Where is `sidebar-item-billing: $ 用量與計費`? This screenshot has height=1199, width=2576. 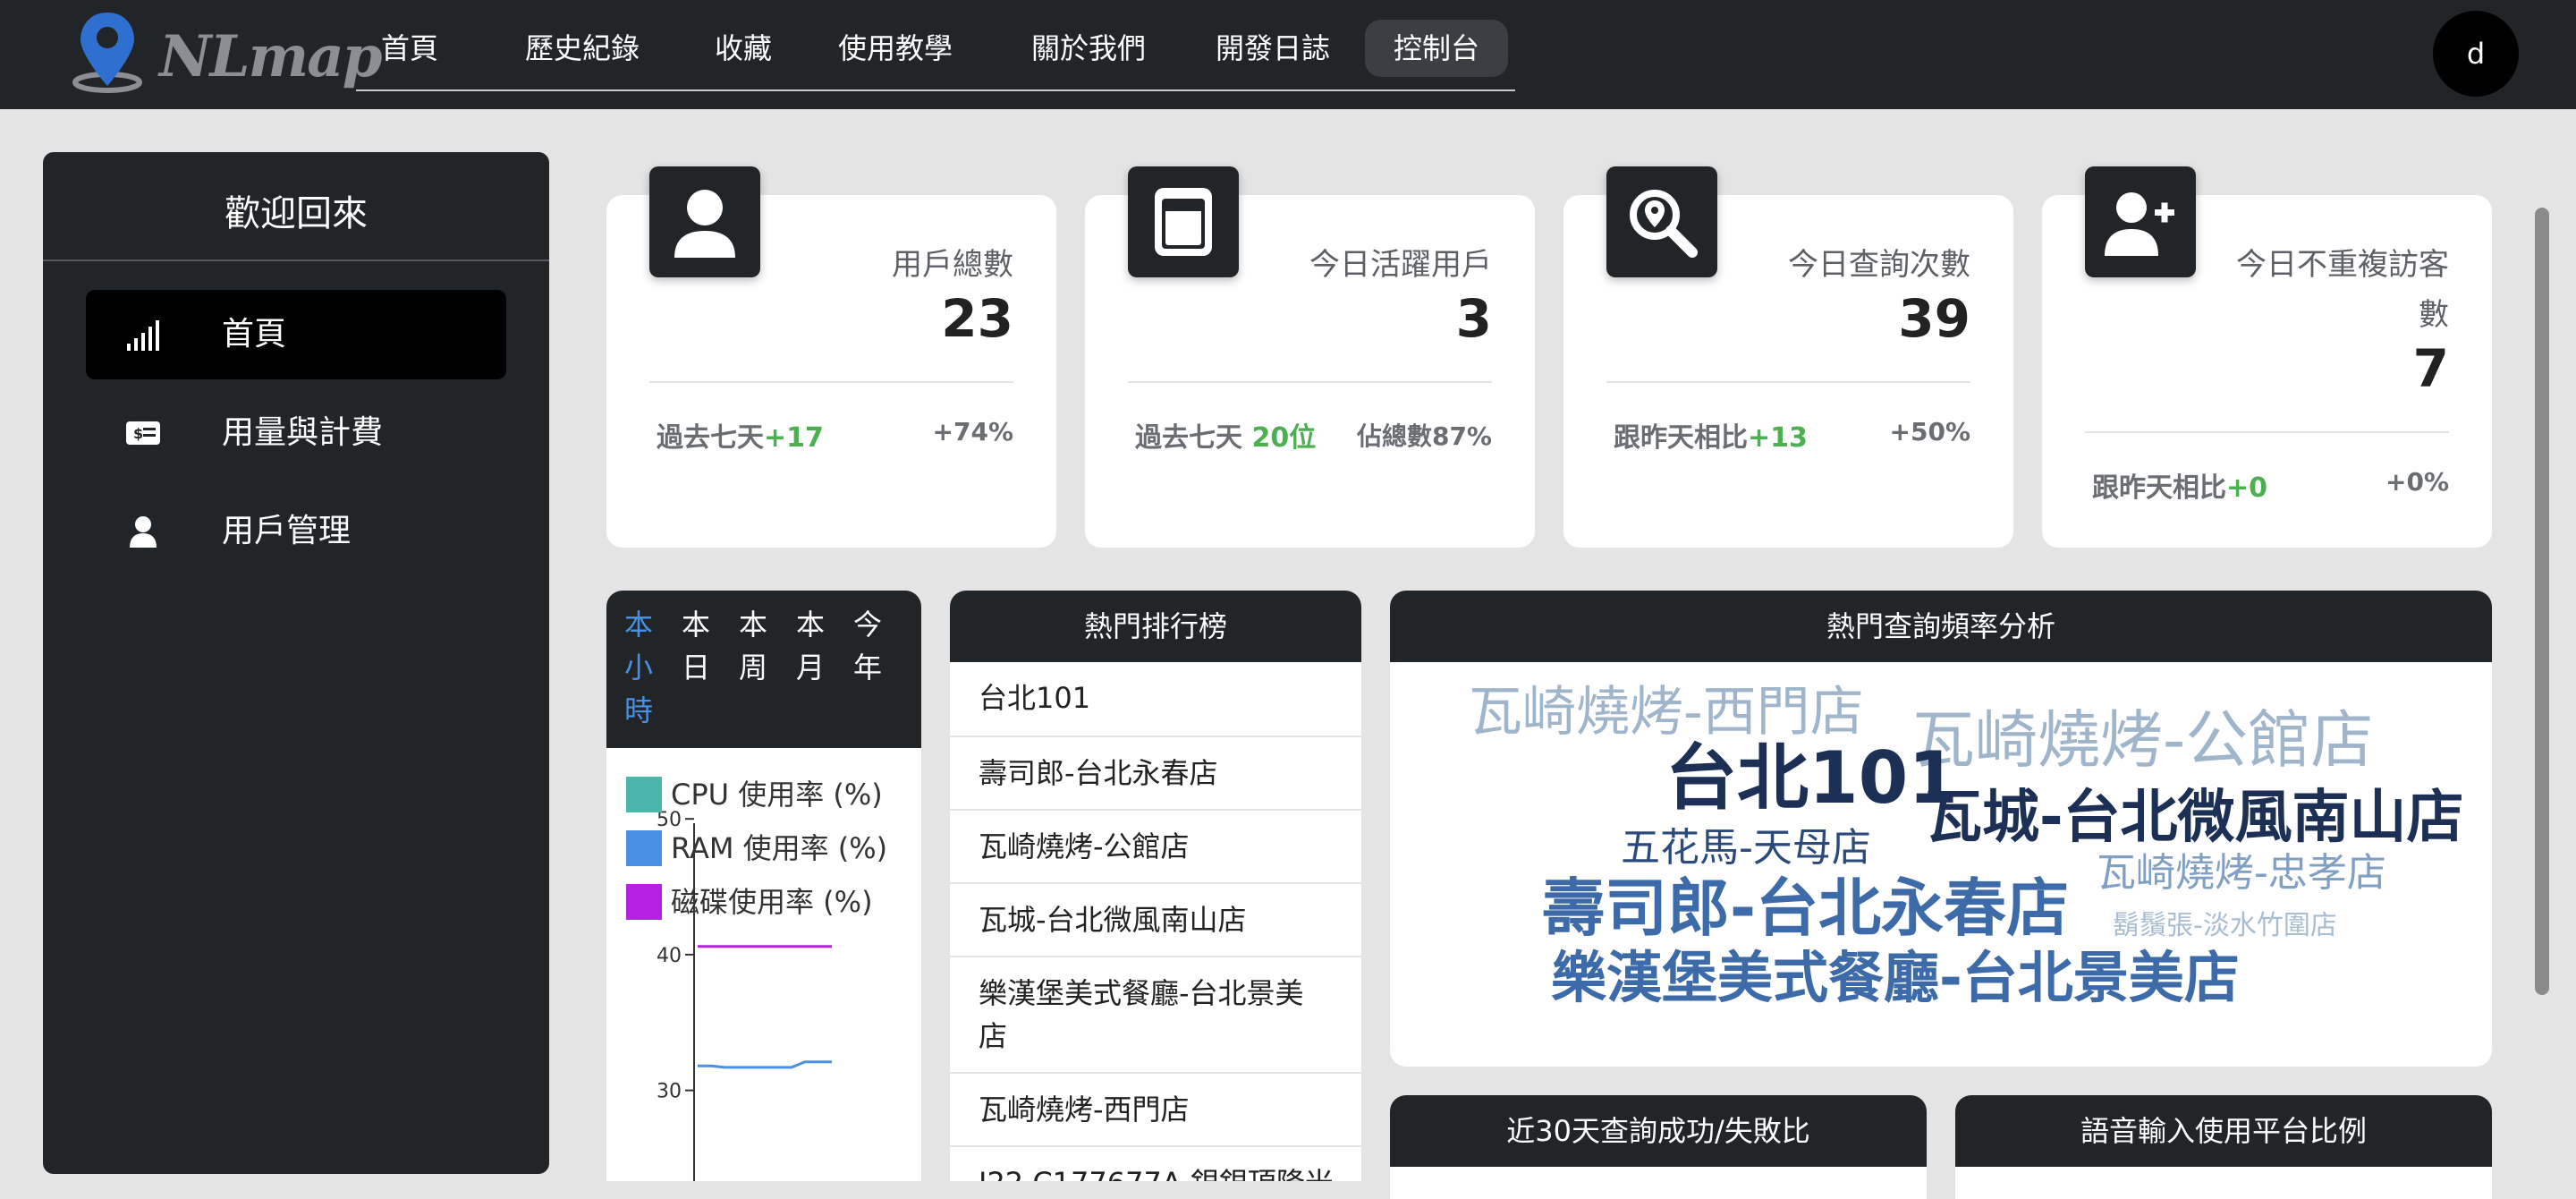
sidebar-item-billing: $ 用量與計費 is located at coordinates (296, 433).